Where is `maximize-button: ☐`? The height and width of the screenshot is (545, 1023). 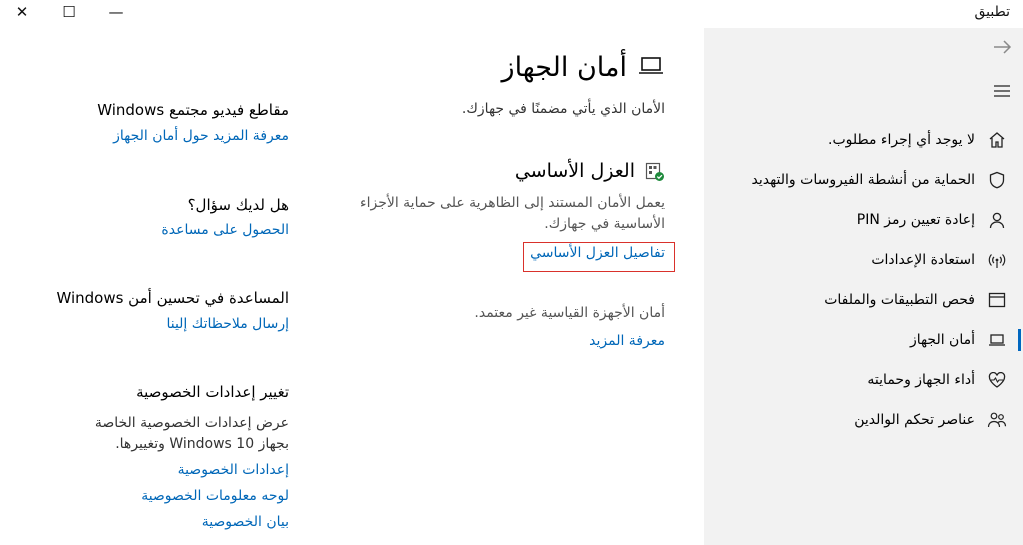
maximize-button: ☐ is located at coordinates (69, 12).